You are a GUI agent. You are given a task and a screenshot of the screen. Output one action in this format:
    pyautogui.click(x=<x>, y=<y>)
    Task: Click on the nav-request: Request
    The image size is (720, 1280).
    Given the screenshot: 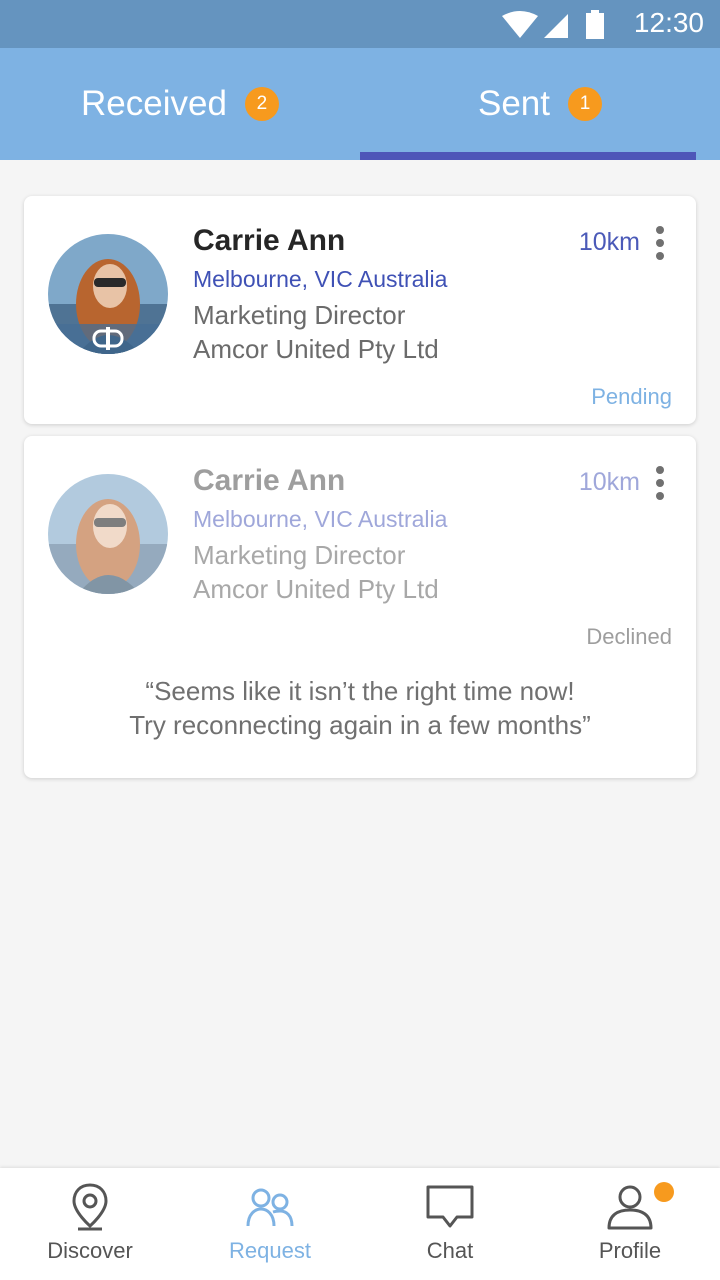 What is the action you would take?
    pyautogui.click(x=270, y=1224)
    